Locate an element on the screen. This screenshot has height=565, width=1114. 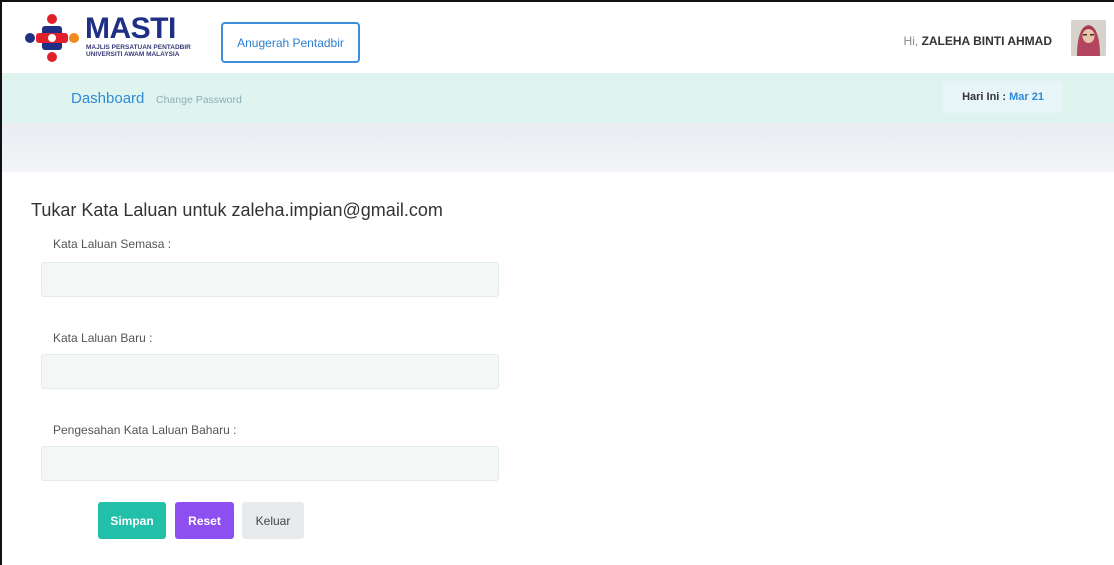
new-password-label: Kata Laluan Baru : is located at coordinates (103, 338).